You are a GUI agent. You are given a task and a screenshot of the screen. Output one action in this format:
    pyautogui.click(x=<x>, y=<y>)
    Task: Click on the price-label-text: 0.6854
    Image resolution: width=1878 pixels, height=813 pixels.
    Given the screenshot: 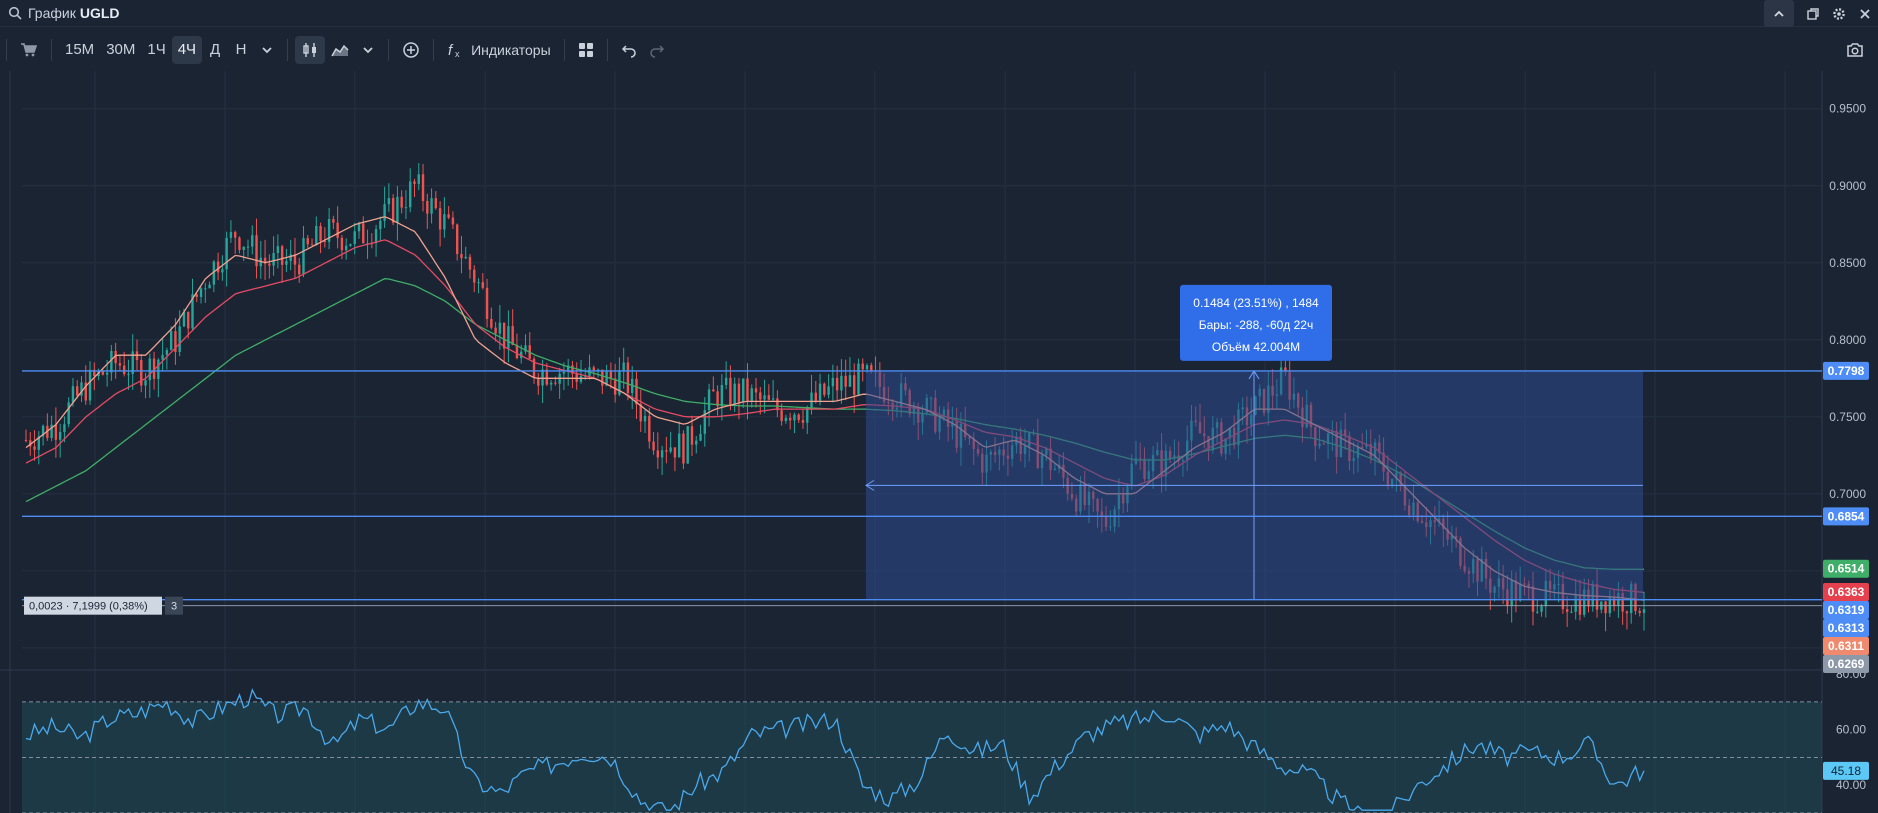 What is the action you would take?
    pyautogui.click(x=1846, y=516)
    